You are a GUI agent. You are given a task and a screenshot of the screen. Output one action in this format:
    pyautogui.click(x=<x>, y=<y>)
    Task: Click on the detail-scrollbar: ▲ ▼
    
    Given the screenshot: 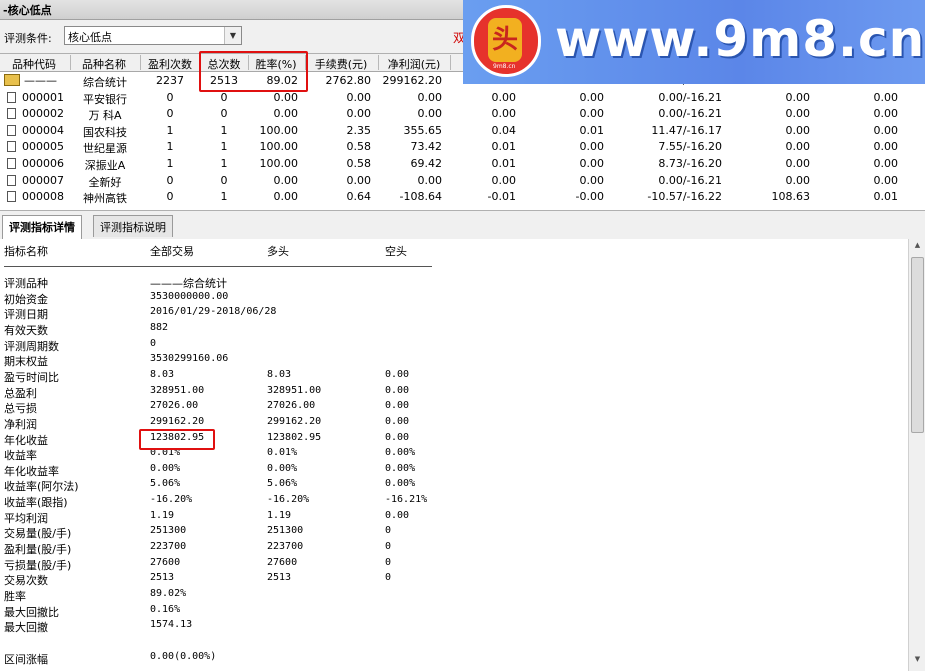 What is the action you would take?
    pyautogui.click(x=916, y=455)
    